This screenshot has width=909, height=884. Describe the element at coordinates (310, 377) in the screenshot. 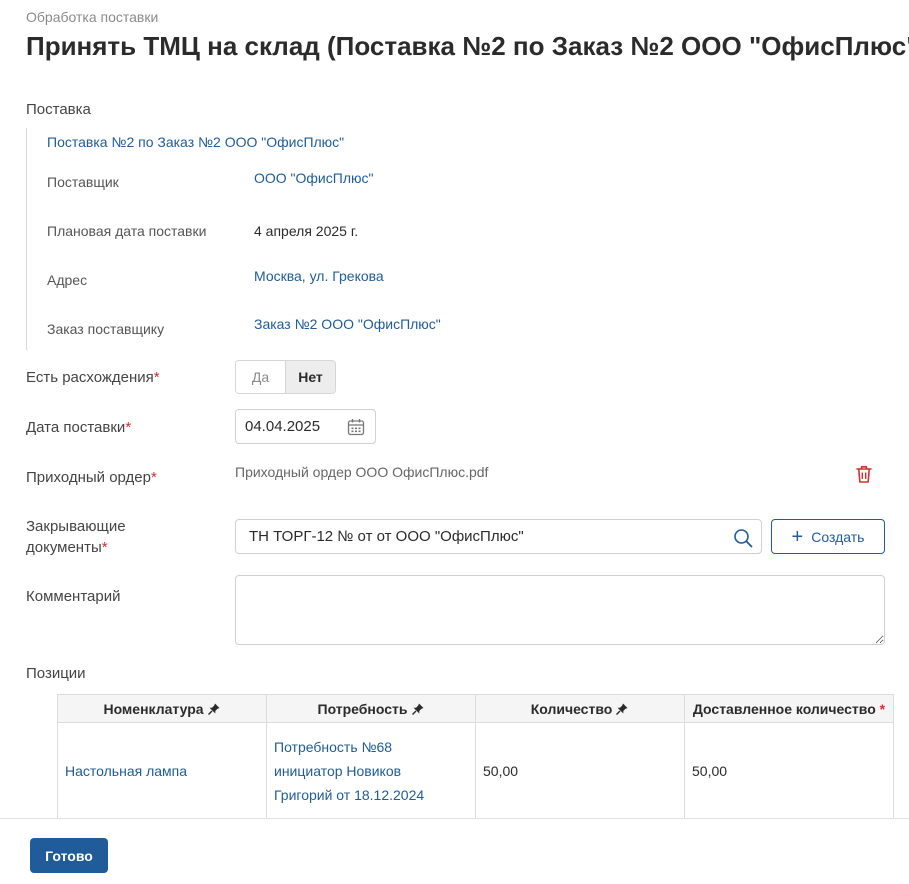

I see `discrepancies-no-option: Нет` at that location.